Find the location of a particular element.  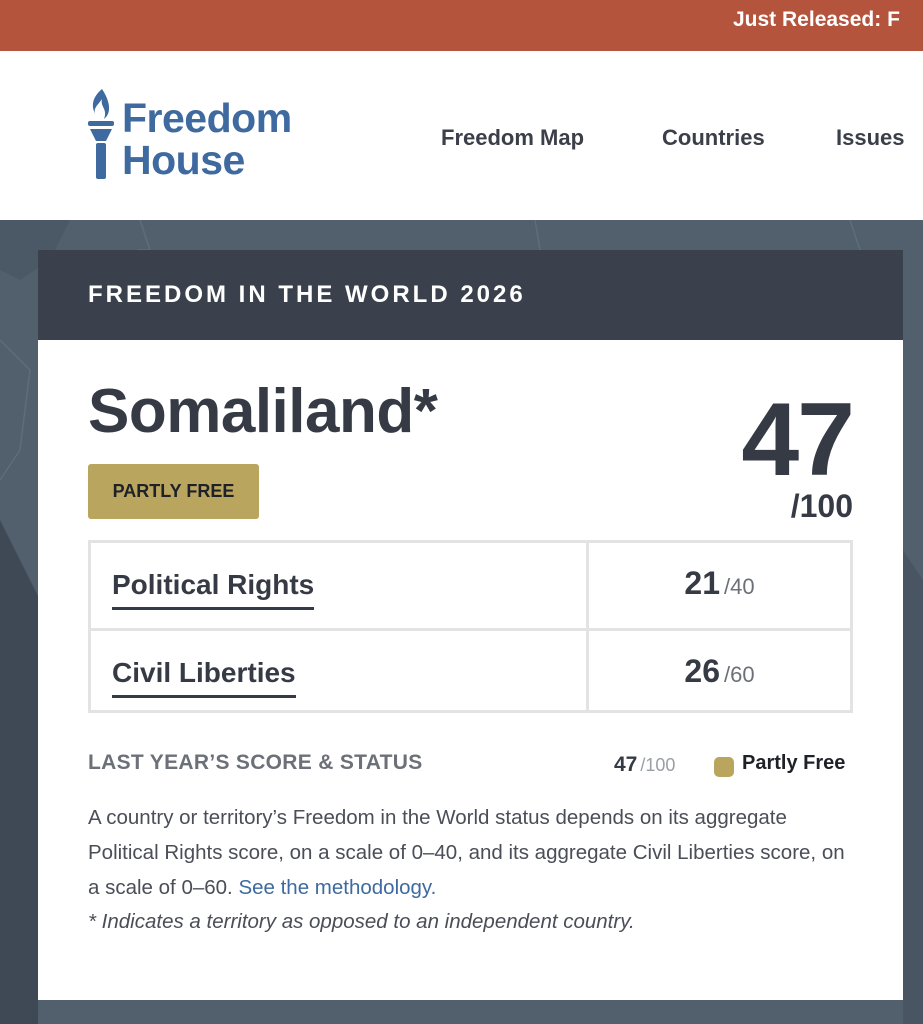

last-year-score-max: /100 is located at coordinates (658, 765).